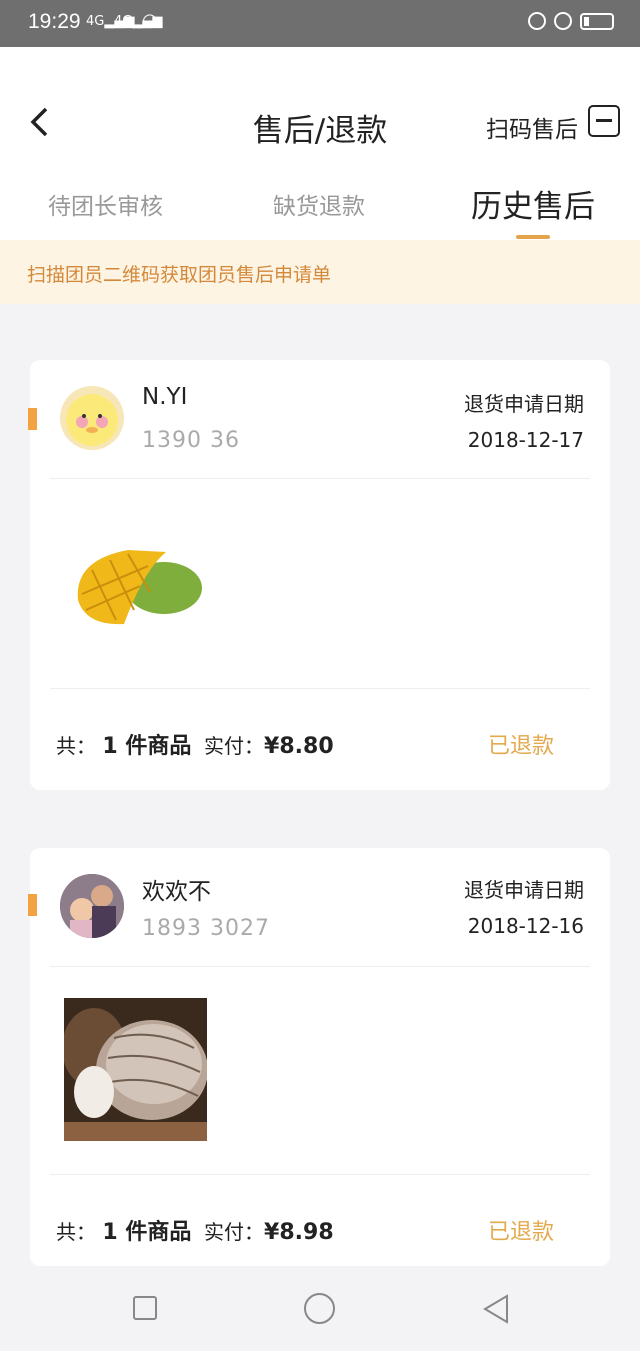 The image size is (640, 1351). I want to click on mango-image, so click(139, 582).